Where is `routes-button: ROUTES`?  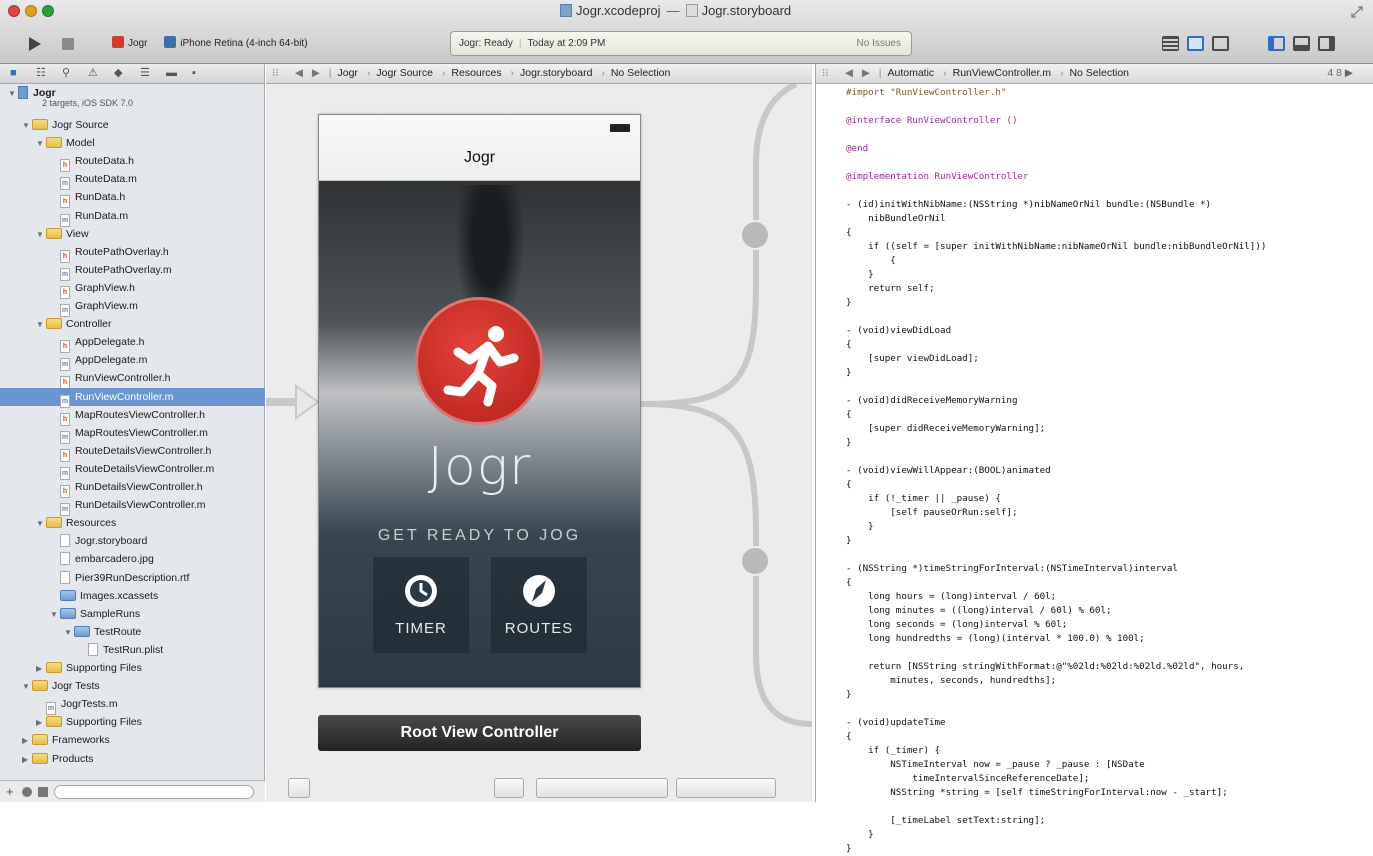
routes-button: ROUTES is located at coordinates (539, 605).